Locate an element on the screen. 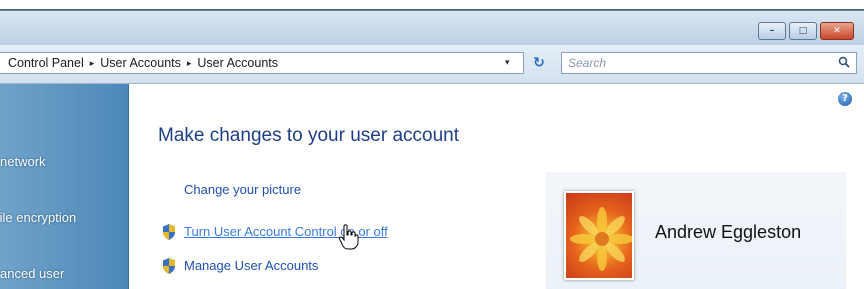 The image size is (864, 289). screen-top-border is located at coordinates (432, 5).